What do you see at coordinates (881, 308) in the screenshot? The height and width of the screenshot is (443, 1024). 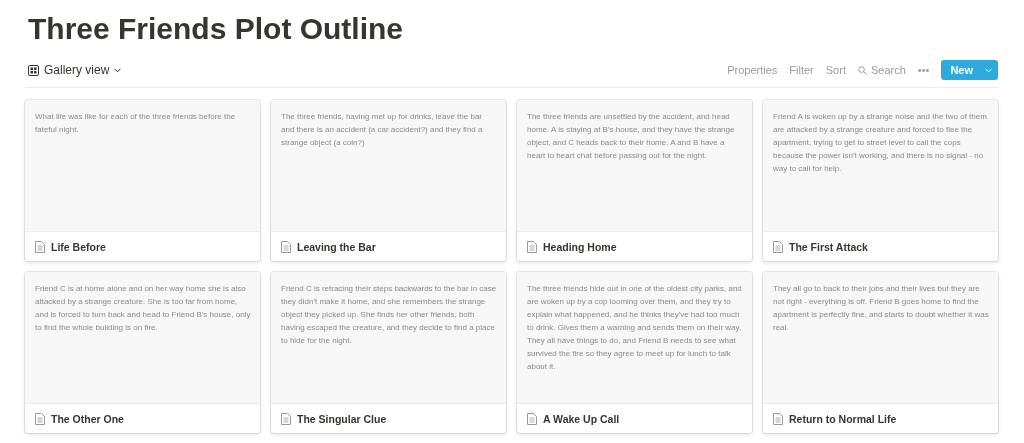 I see `card-description: They all go to back to their jobs and their lives but they are not right - everything is off. Friend B goes home to find the apartment is perfectly fine, and starts to doubt whether it was real.` at bounding box center [881, 308].